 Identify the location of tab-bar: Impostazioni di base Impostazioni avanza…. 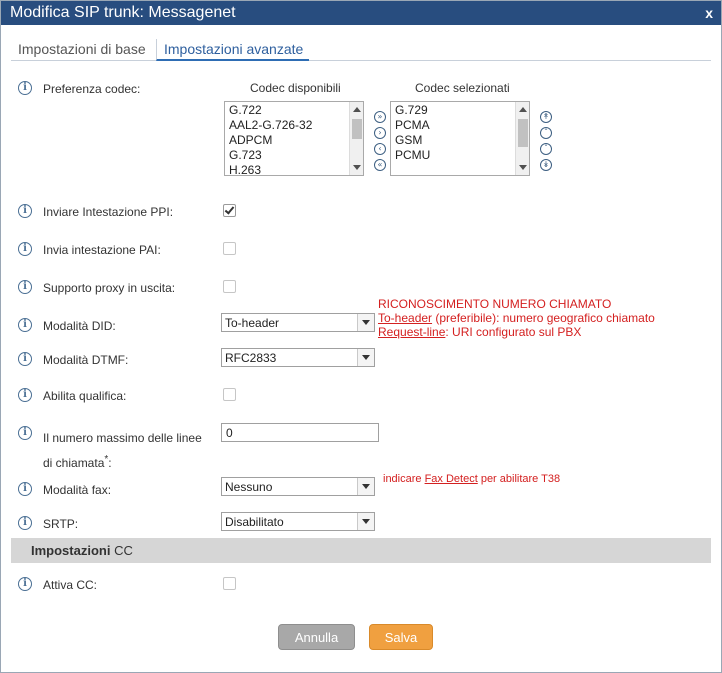
(361, 50).